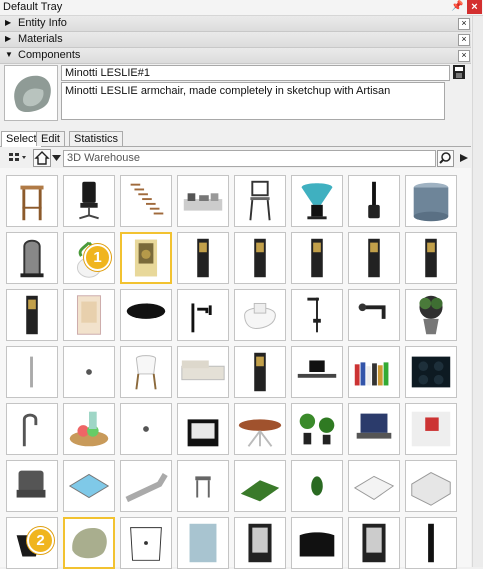 The image size is (483, 569). I want to click on shower-cabin-thumbnail, so click(89, 315).